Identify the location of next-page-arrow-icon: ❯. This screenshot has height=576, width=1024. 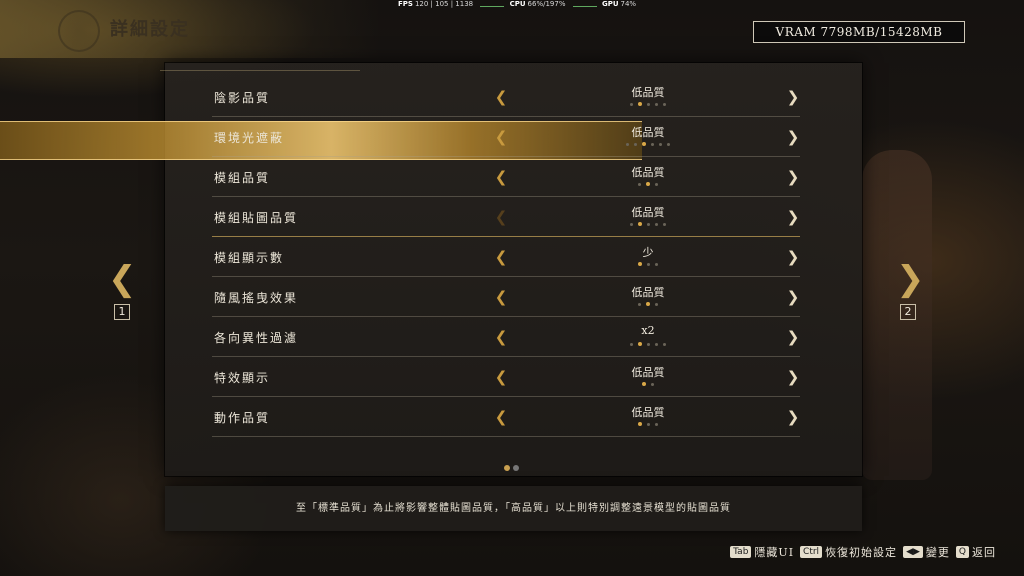
(910, 279).